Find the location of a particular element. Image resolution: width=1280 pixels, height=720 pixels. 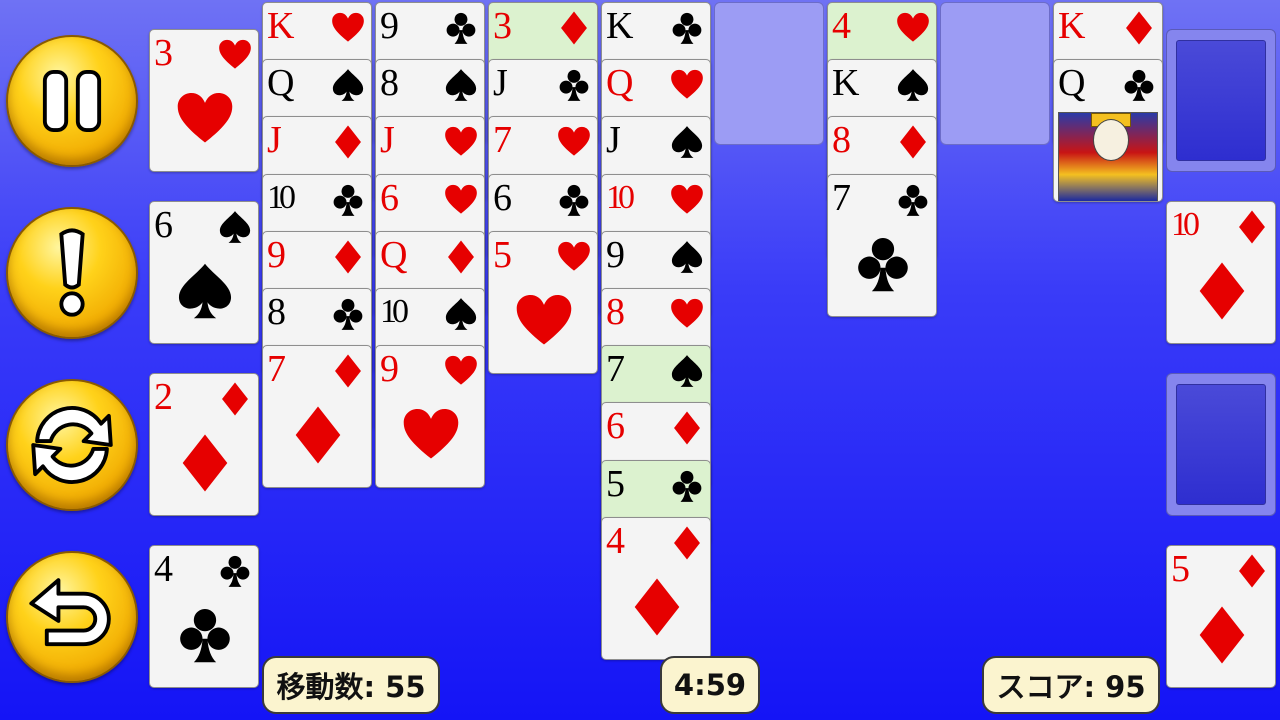

refresh-icon is located at coordinates (72, 445).